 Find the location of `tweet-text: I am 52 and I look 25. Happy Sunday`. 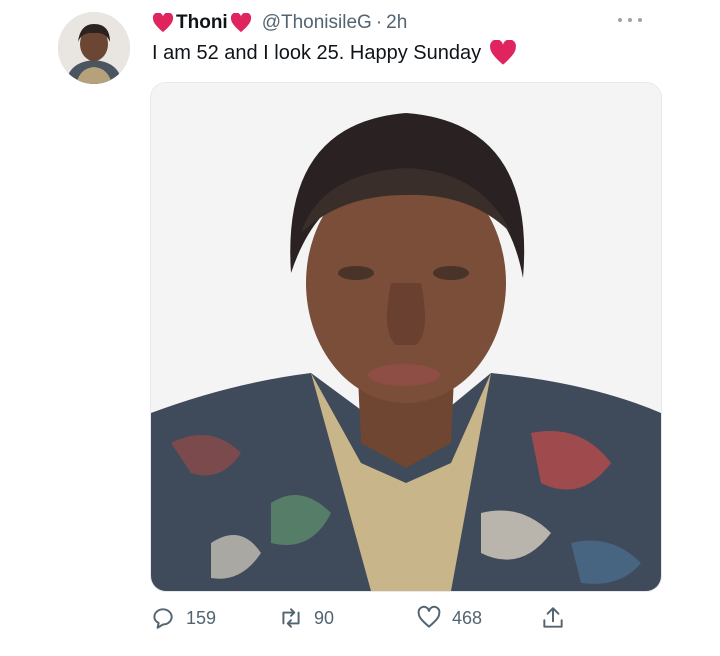

tweet-text: I am 52 and I look 25. Happy Sunday is located at coordinates (334, 53).